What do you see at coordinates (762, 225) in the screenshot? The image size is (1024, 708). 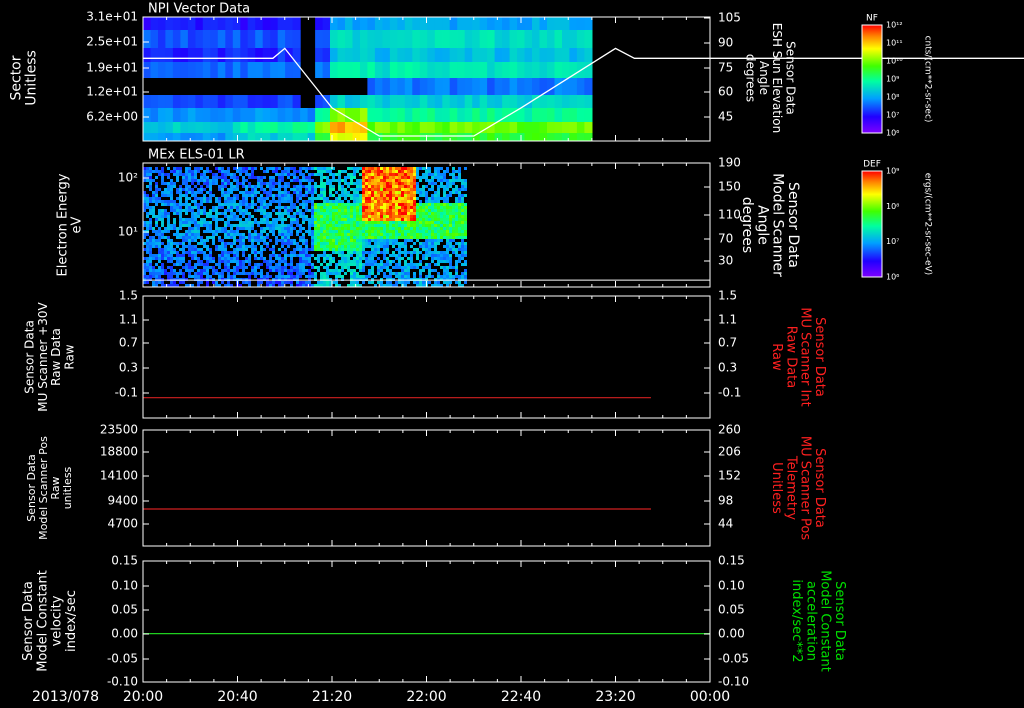 I see `right-axis-label: Angle` at bounding box center [762, 225].